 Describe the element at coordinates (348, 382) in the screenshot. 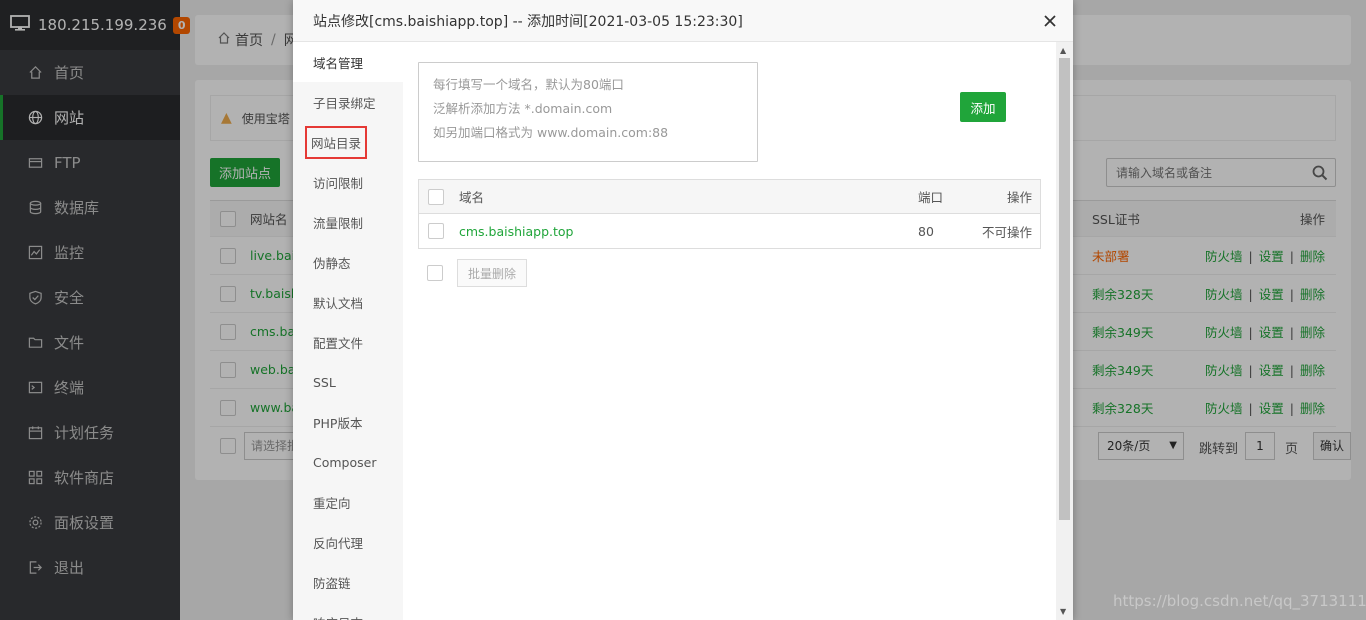

I see `modal-nav-item-8: SSL` at that location.